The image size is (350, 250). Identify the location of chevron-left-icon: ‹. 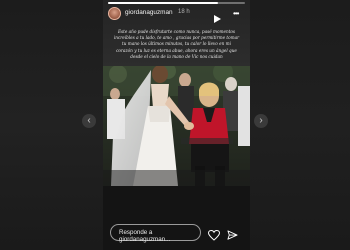
(89, 120).